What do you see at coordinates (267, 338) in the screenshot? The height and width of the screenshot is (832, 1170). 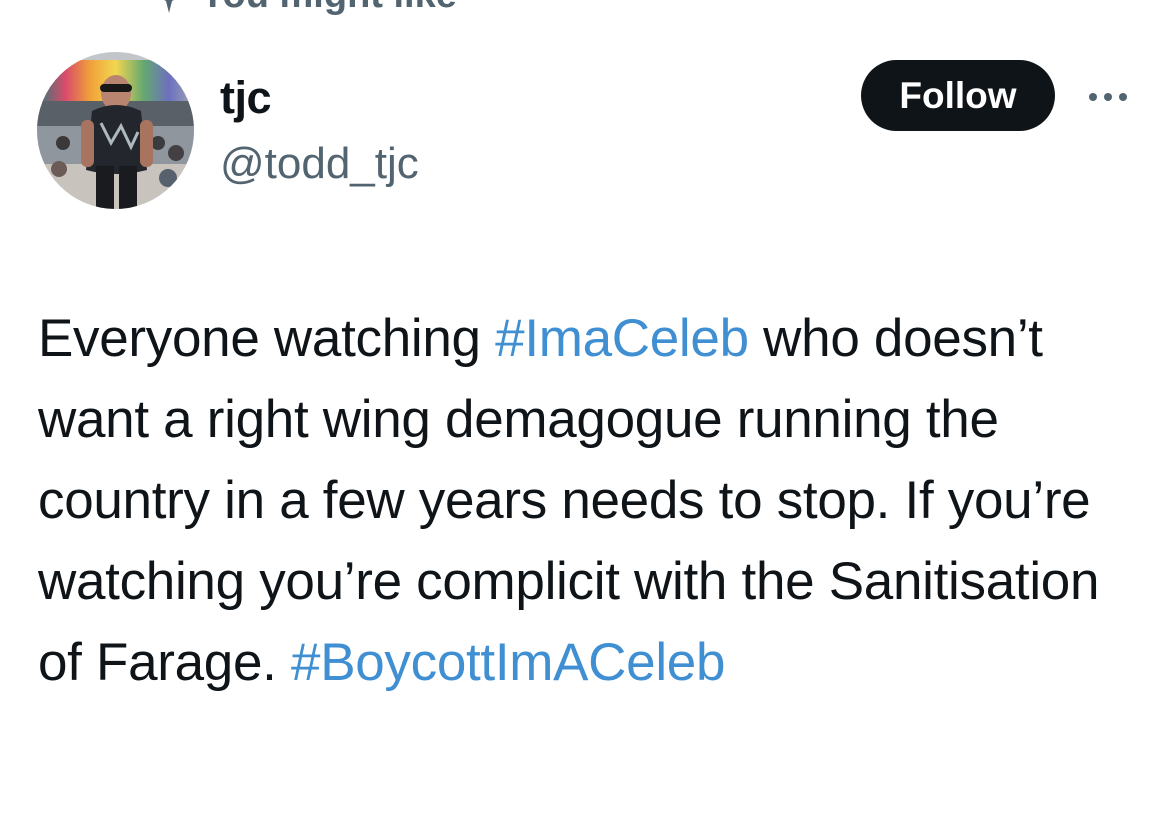 I see `tweet-text-segment: Everyone watching` at bounding box center [267, 338].